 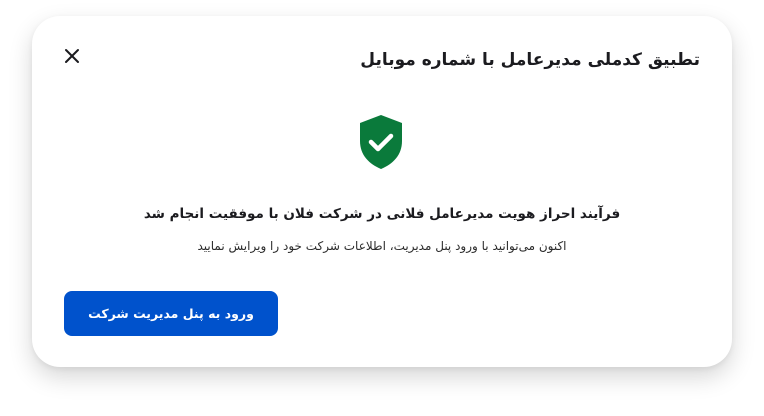 What do you see at coordinates (381, 142) in the screenshot?
I see `shield-check-icon` at bounding box center [381, 142].